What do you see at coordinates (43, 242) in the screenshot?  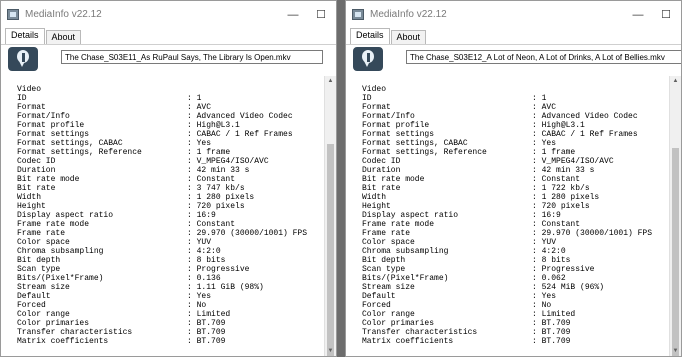 I see `info-key: Color space` at bounding box center [43, 242].